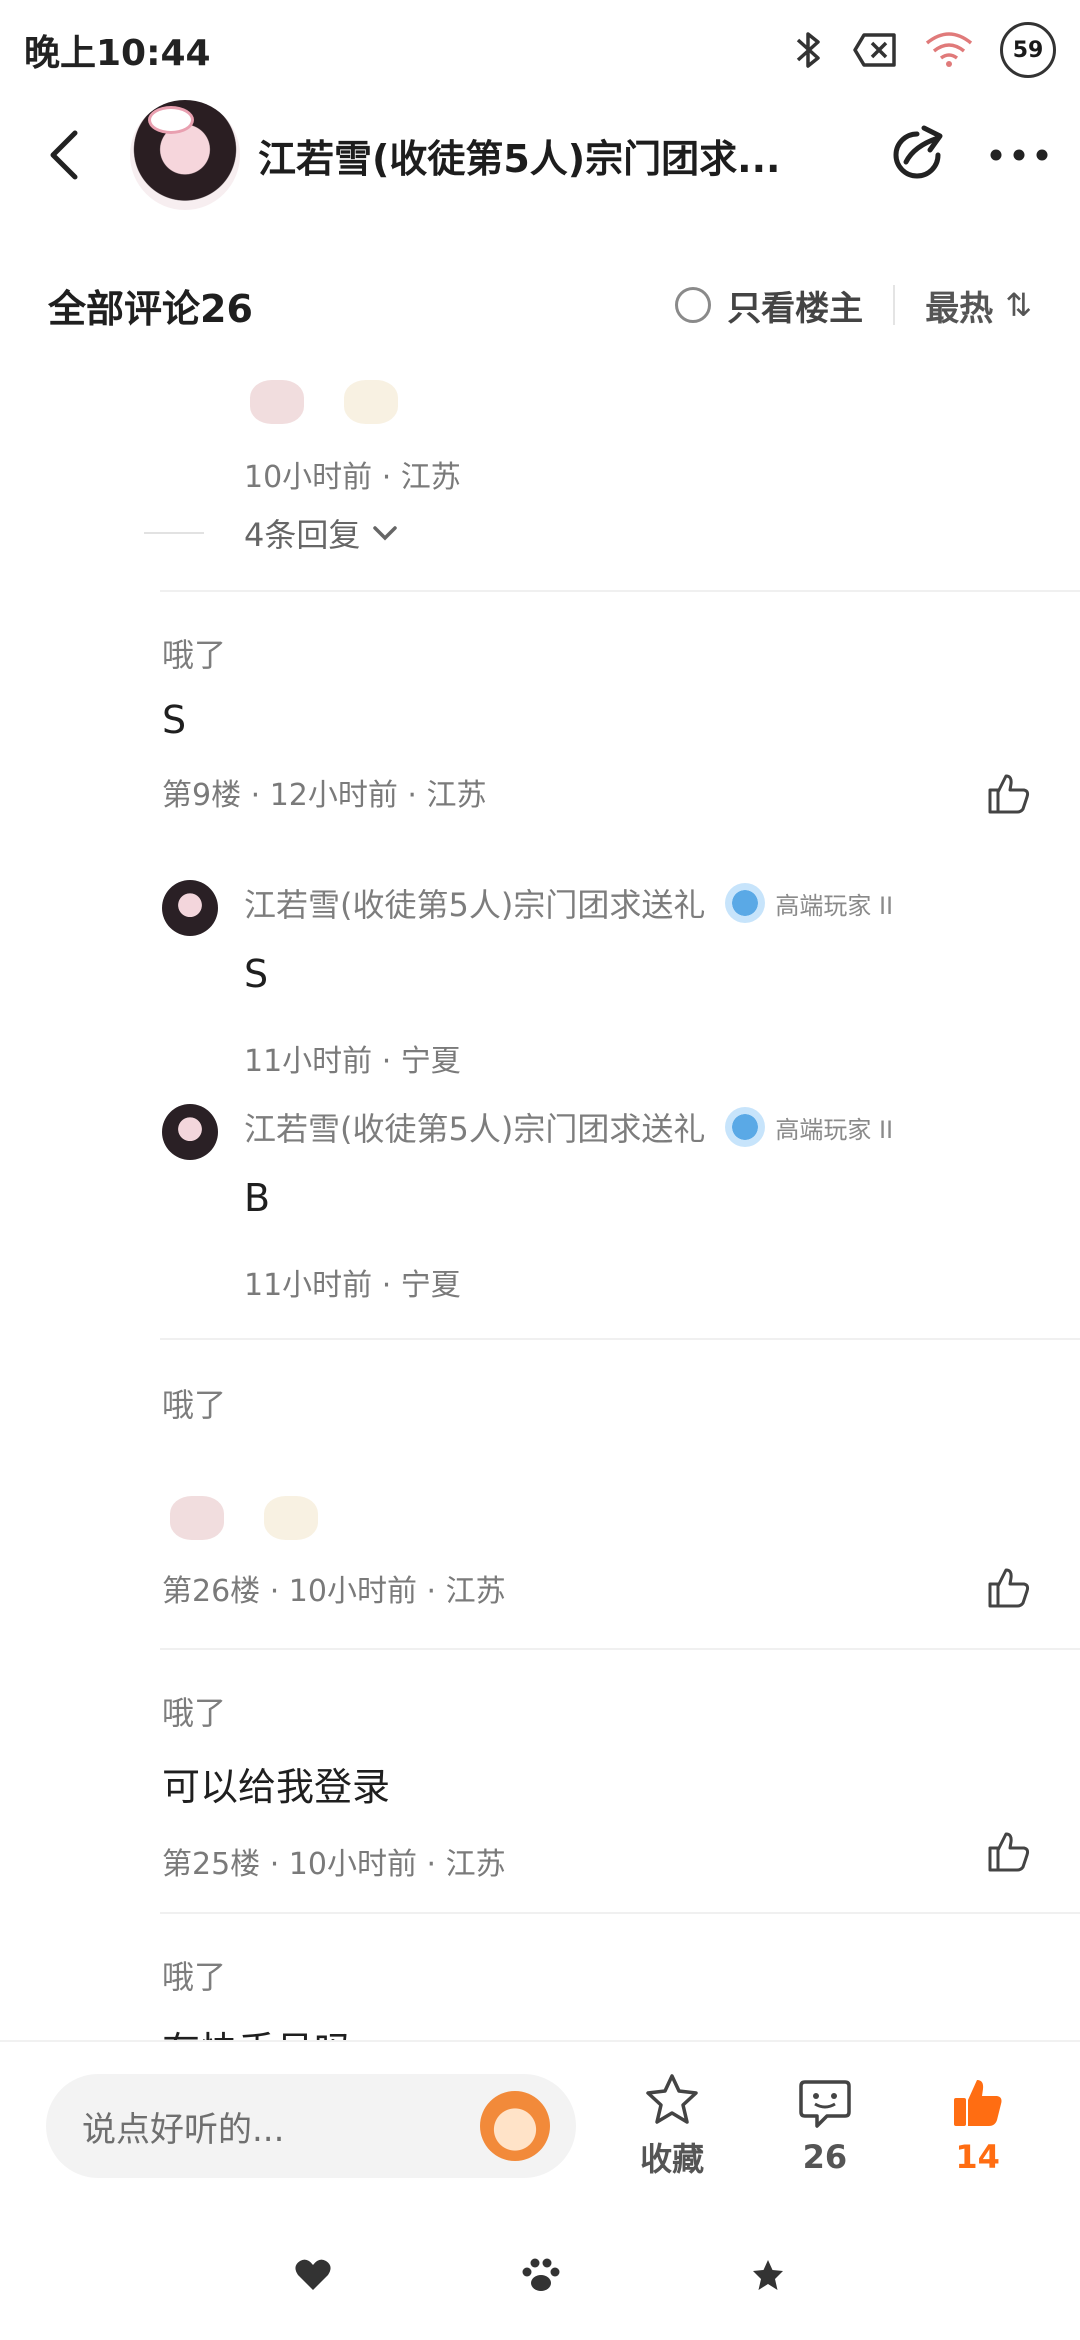 The height and width of the screenshot is (2340, 1080). Describe the element at coordinates (662, 980) in the screenshot. I see `reply-body: 江若雪(收徒第5人)宗门团求送礼 高端玩家 II S 11小时前 · 宁夏` at that location.